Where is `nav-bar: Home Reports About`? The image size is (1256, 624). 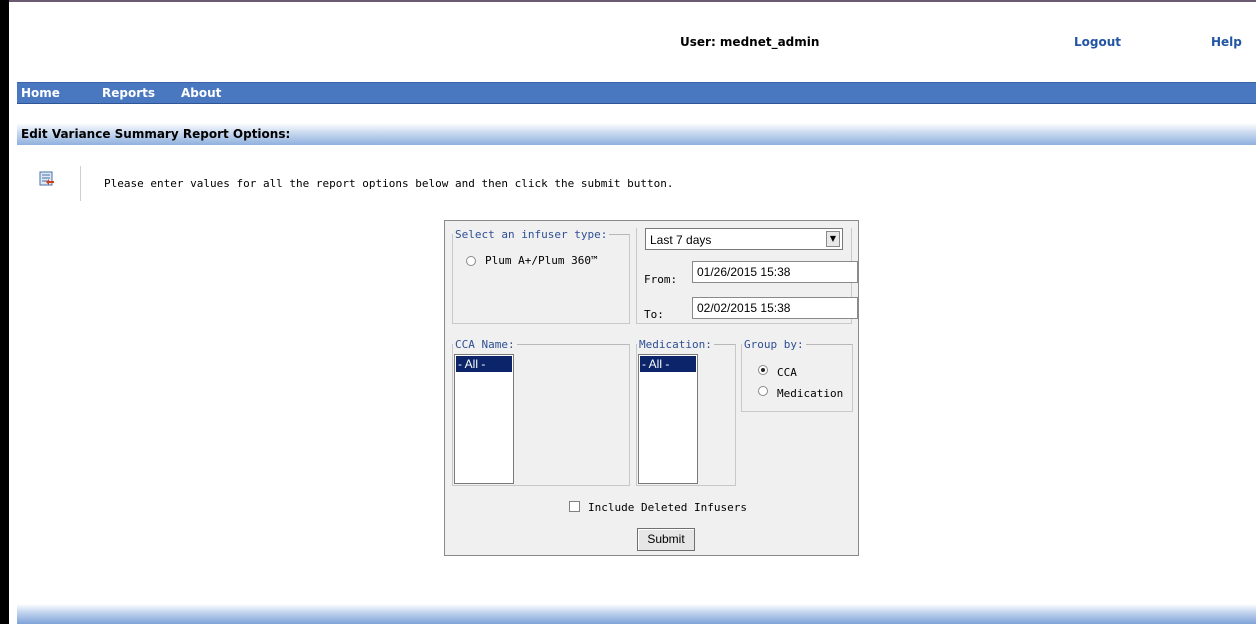
nav-bar: Home Reports About is located at coordinates (636, 93).